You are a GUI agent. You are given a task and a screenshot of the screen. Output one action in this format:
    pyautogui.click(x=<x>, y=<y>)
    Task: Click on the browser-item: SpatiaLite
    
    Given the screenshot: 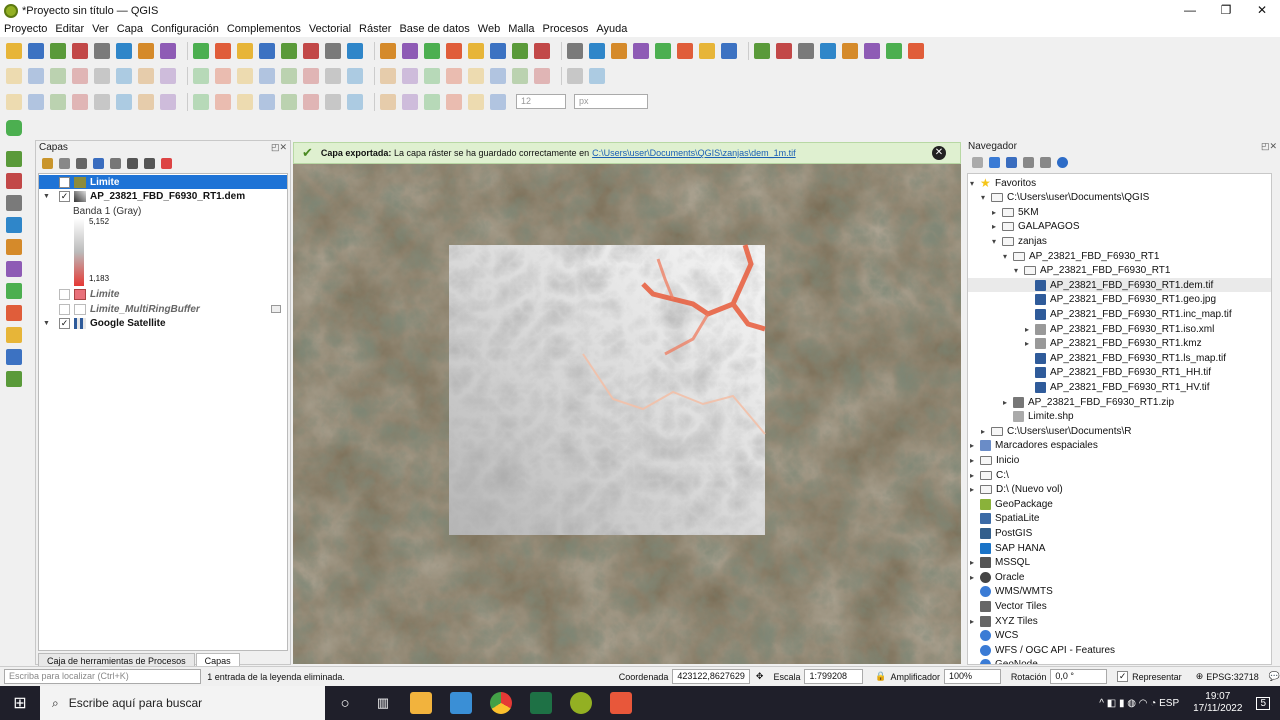 What is the action you would take?
    pyautogui.click(x=1119, y=519)
    